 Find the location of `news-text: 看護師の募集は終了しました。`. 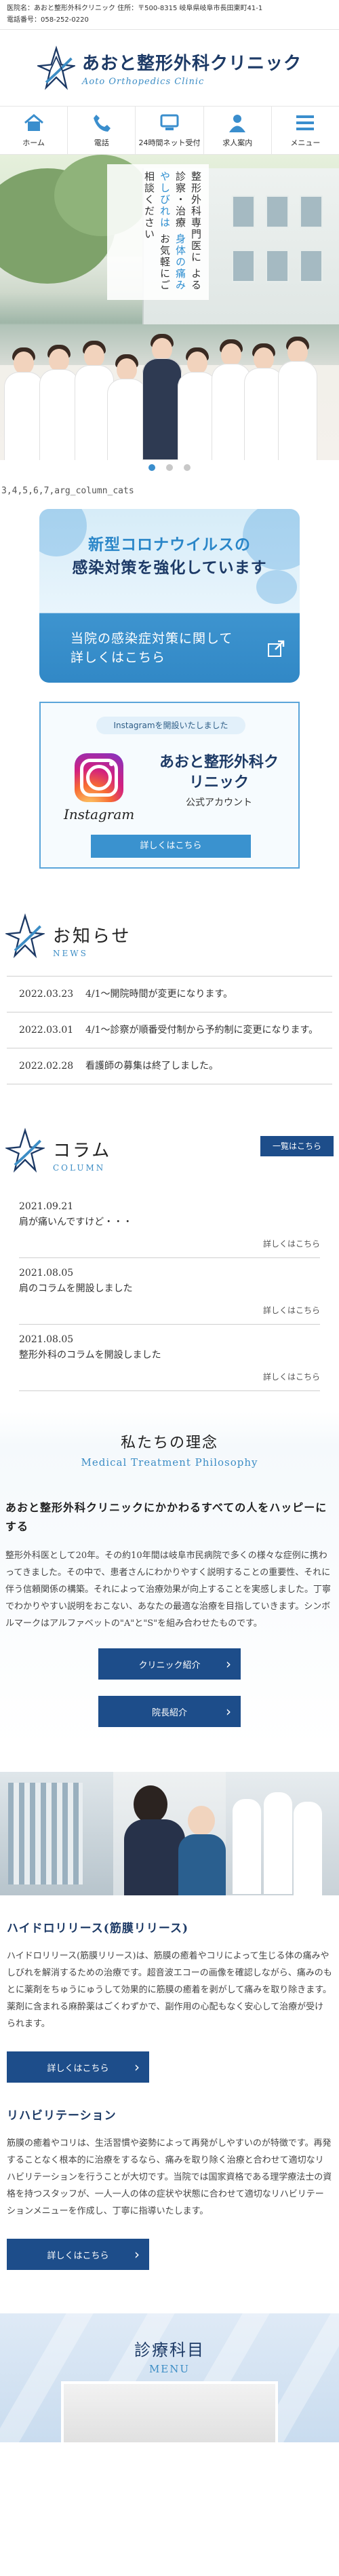

news-text: 看護師の募集は終了しました。 is located at coordinates (151, 1066).